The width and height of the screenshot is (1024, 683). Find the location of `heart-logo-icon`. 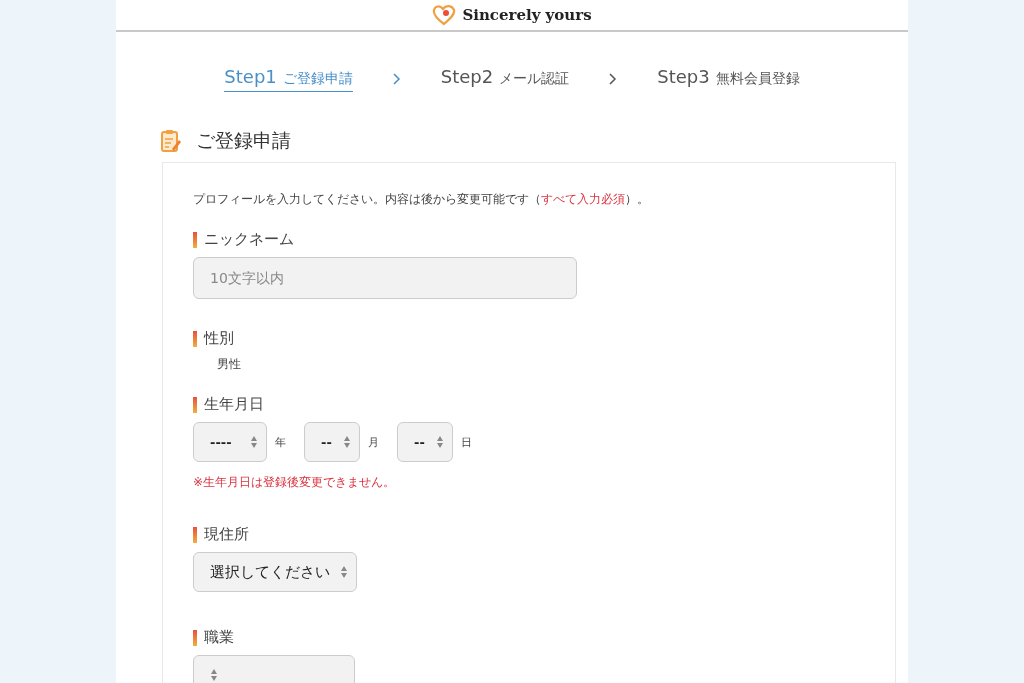

heart-logo-icon is located at coordinates (444, 15).